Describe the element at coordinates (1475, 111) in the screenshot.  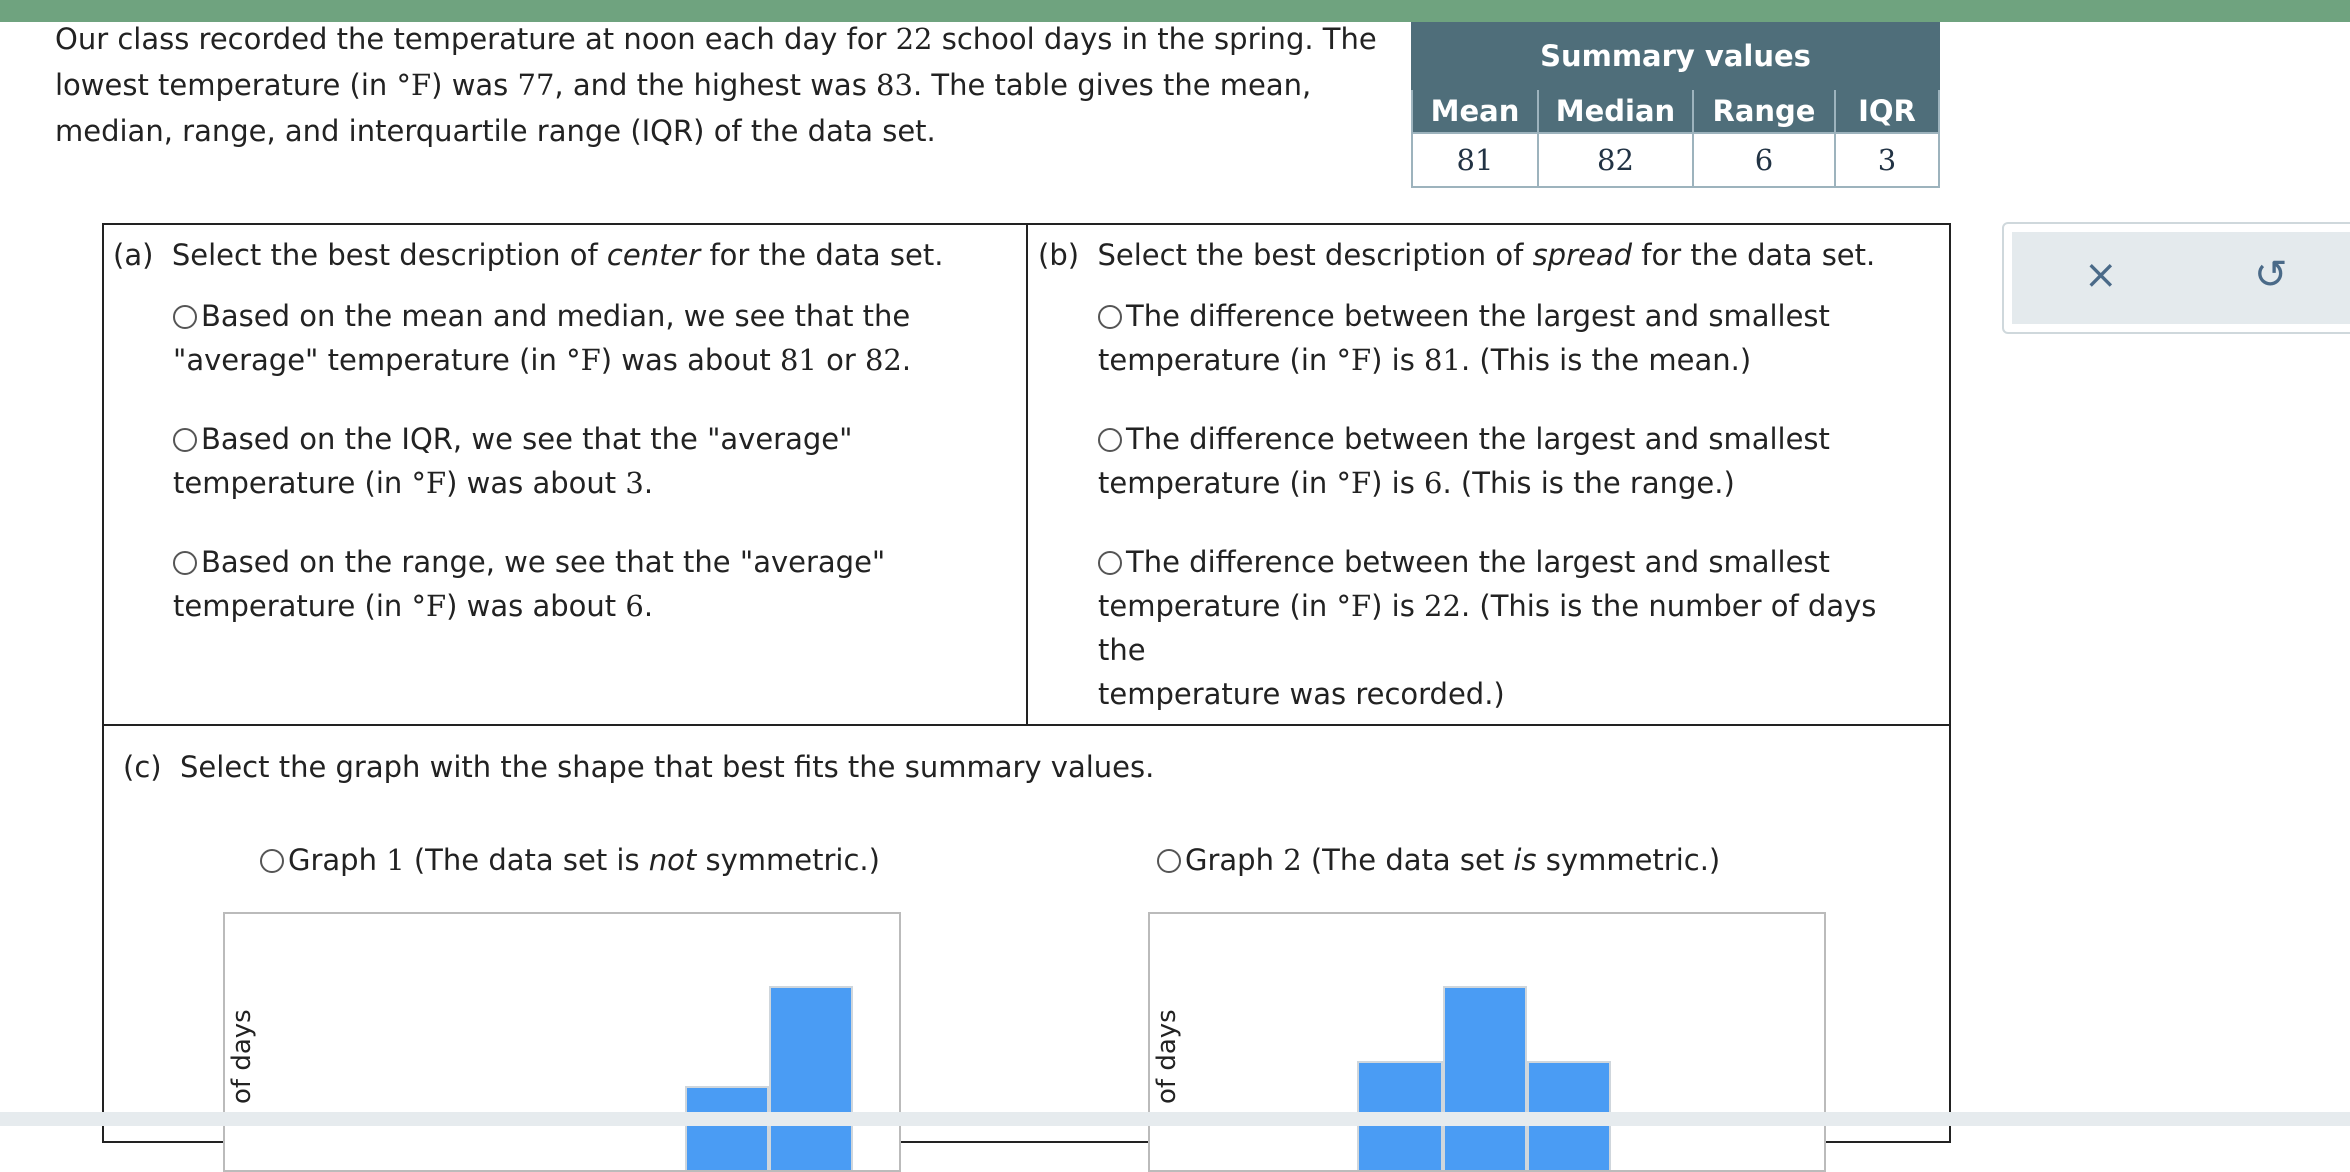
I see `header-mean: Mean` at that location.